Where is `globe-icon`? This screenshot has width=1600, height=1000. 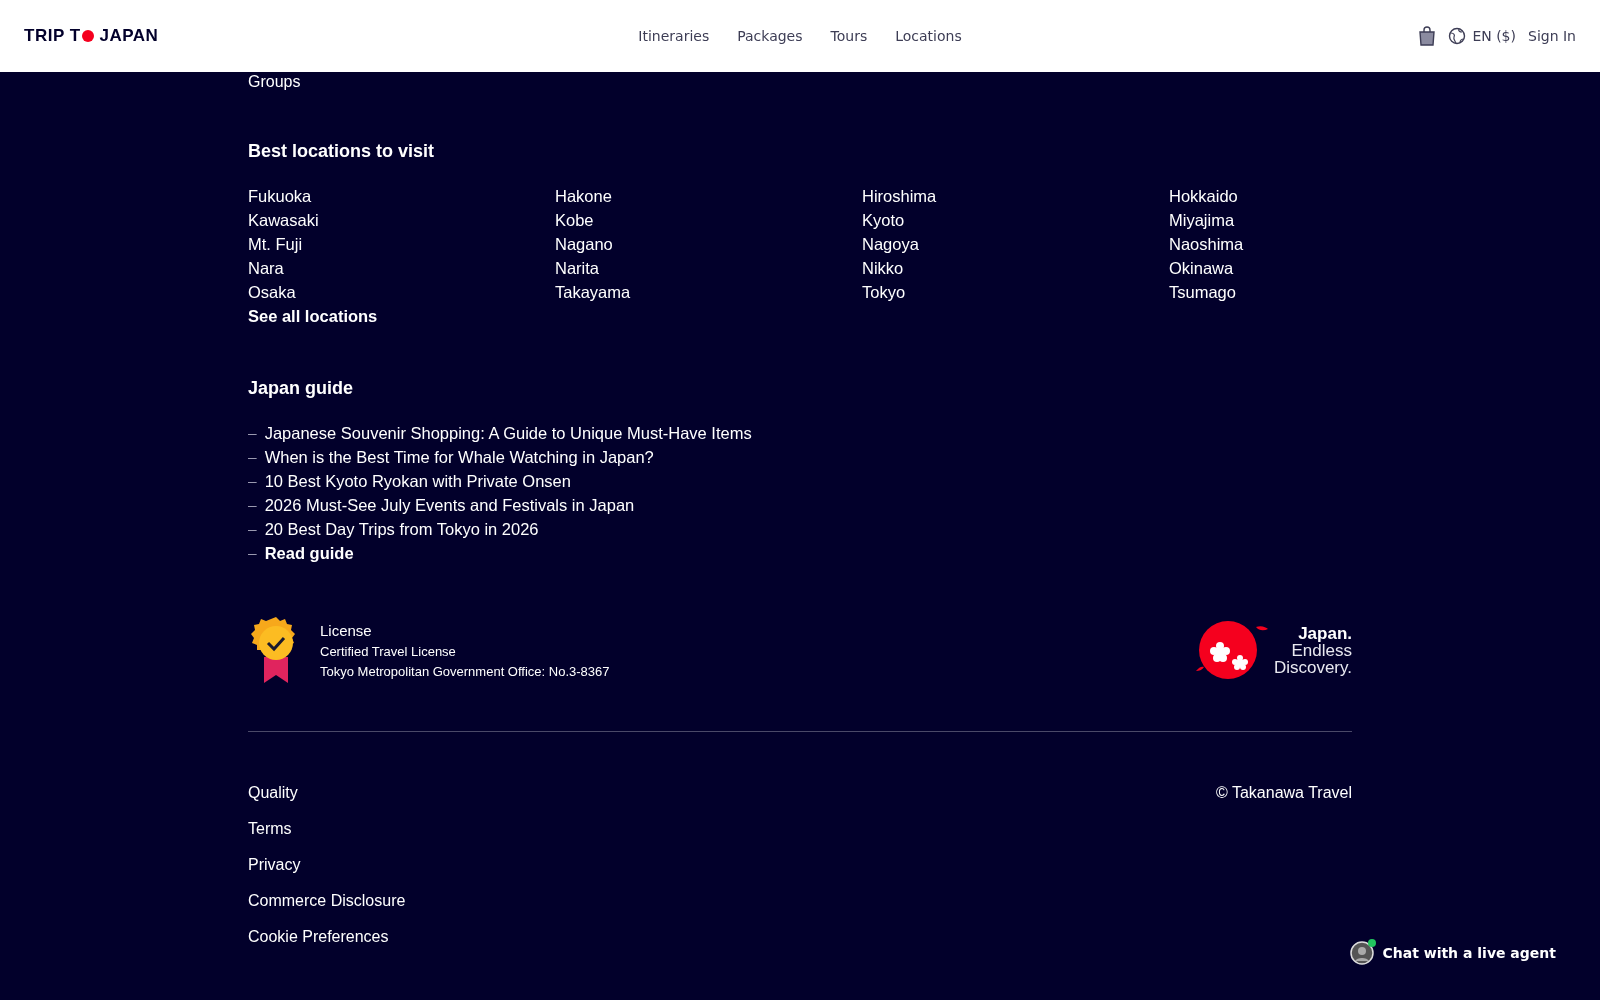
globe-icon is located at coordinates (1457, 36).